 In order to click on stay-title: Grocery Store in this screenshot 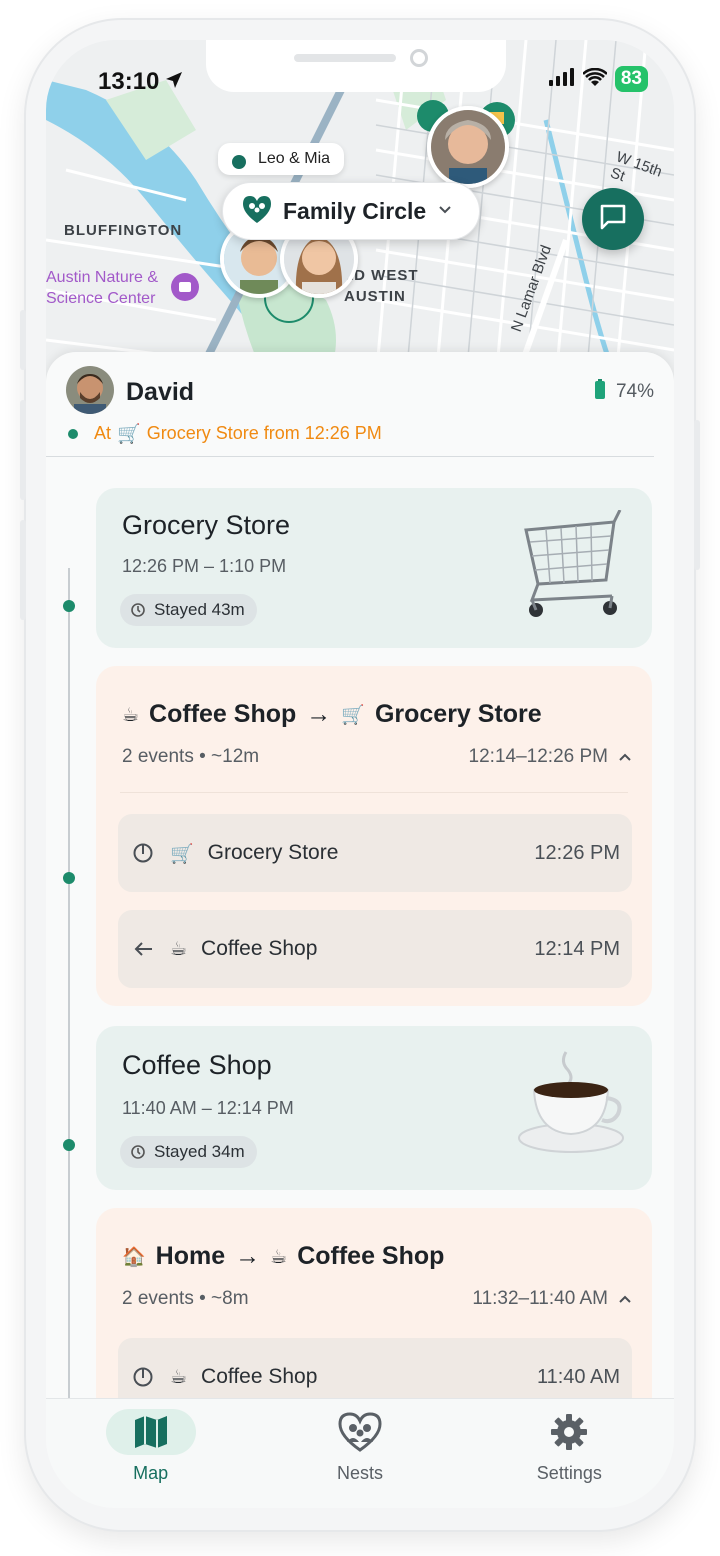, I will do `click(206, 525)`.